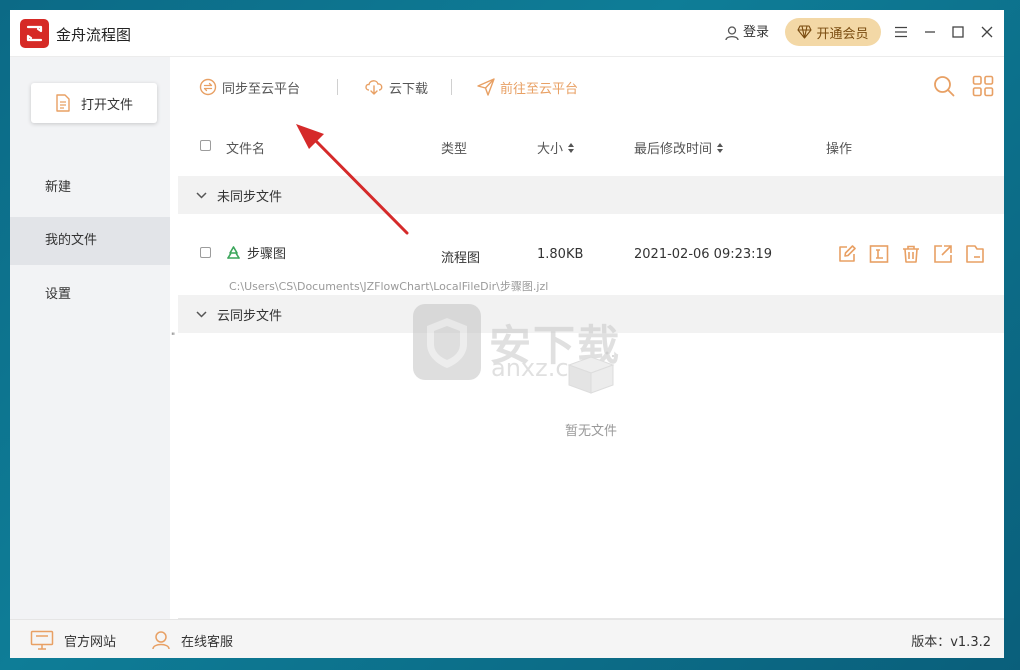 Image resolution: width=1020 pixels, height=670 pixels. What do you see at coordinates (550, 149) in the screenshot?
I see `header-size-label: 大小` at bounding box center [550, 149].